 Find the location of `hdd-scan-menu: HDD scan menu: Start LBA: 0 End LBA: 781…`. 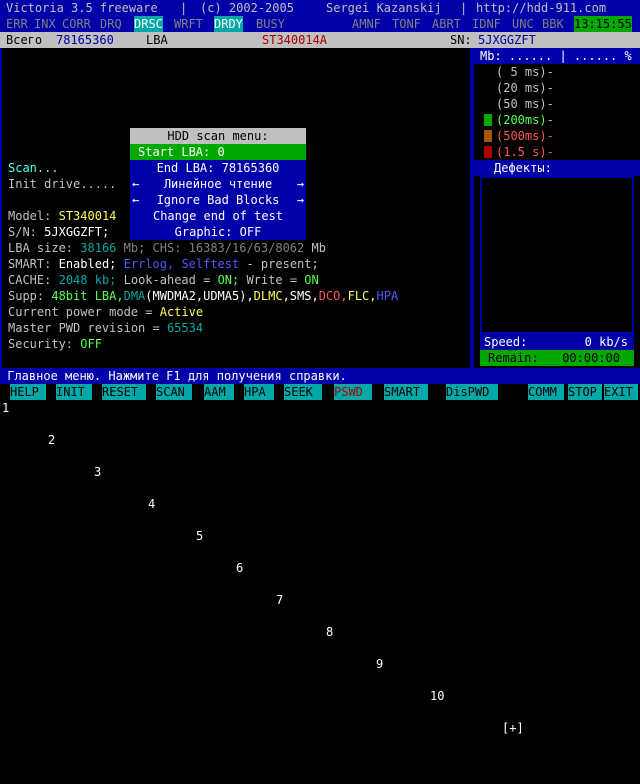

hdd-scan-menu: HDD scan menu: Start LBA: 0 End LBA: 781… is located at coordinates (218, 184).